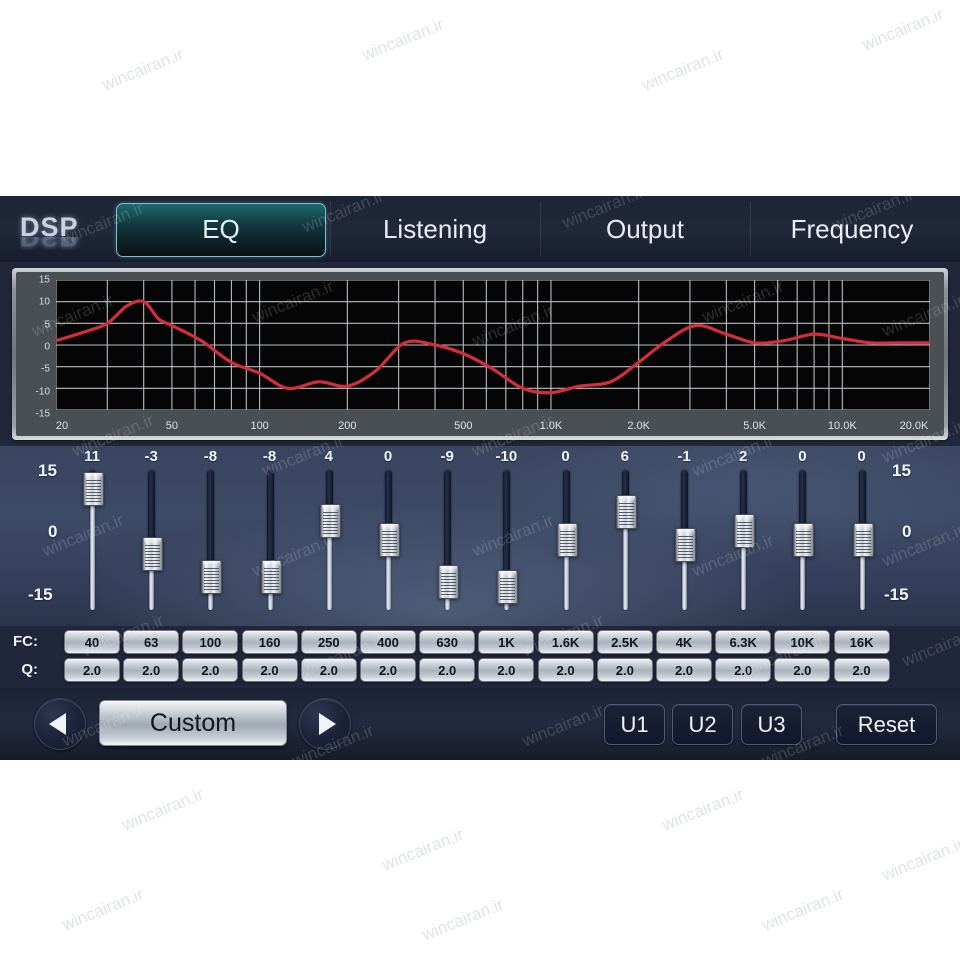  I want to click on prev-preset-button, so click(60, 724).